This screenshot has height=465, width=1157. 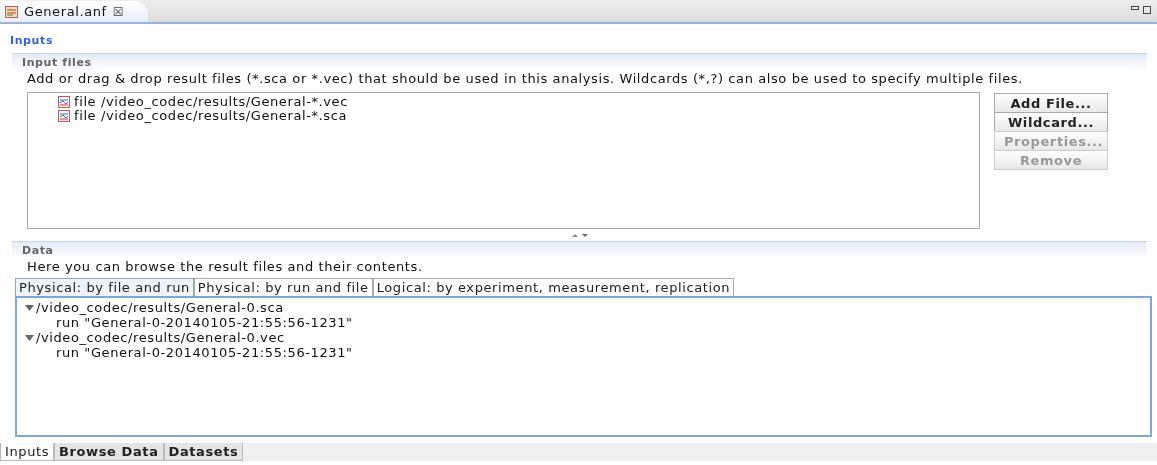 What do you see at coordinates (160, 307) in the screenshot?
I see `tree-item: /video_codec/results/General-0.sca` at bounding box center [160, 307].